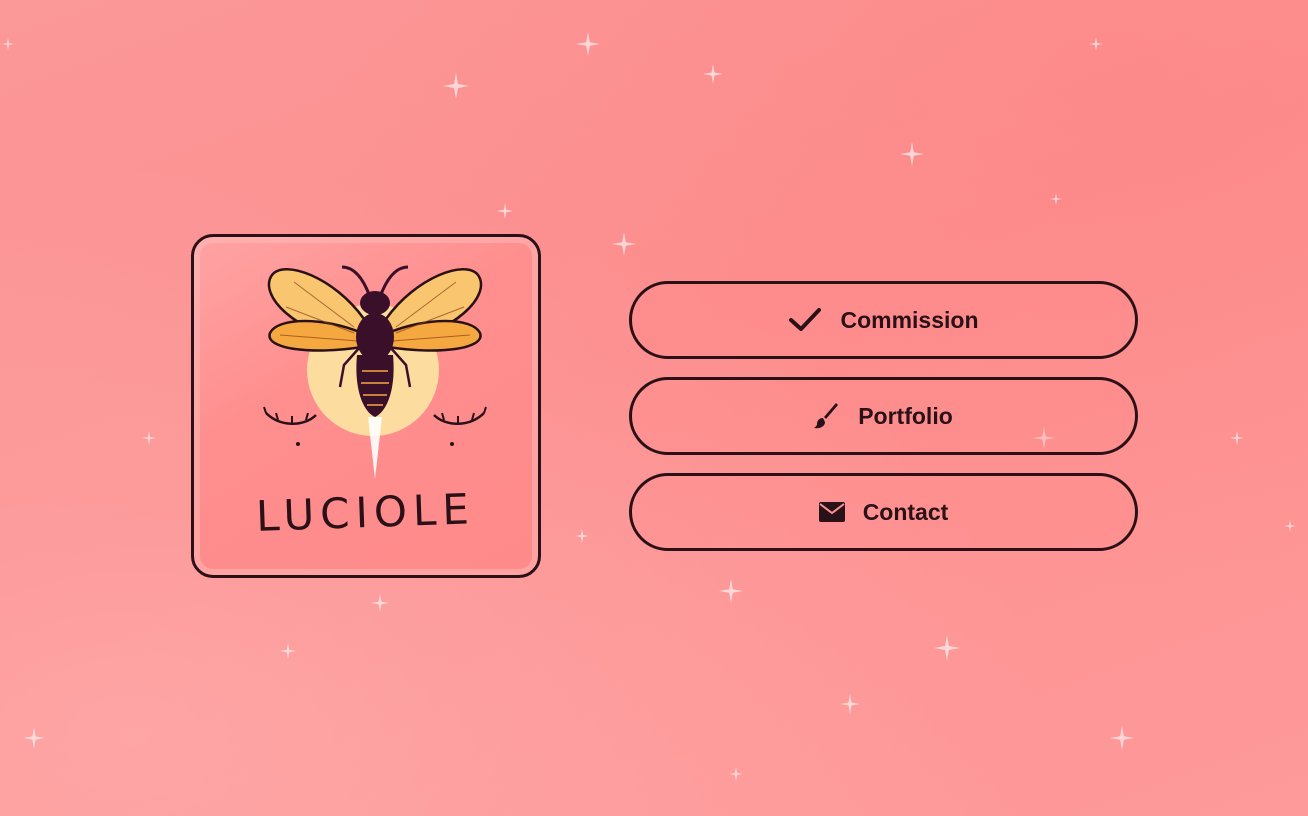  I want to click on luciole-logo-card: LUCIOLE, so click(366, 406).